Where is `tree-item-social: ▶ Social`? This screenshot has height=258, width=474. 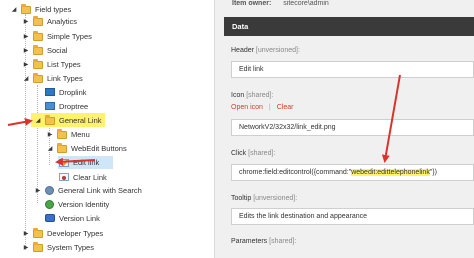 tree-item-social: ▶ Social is located at coordinates (44, 50).